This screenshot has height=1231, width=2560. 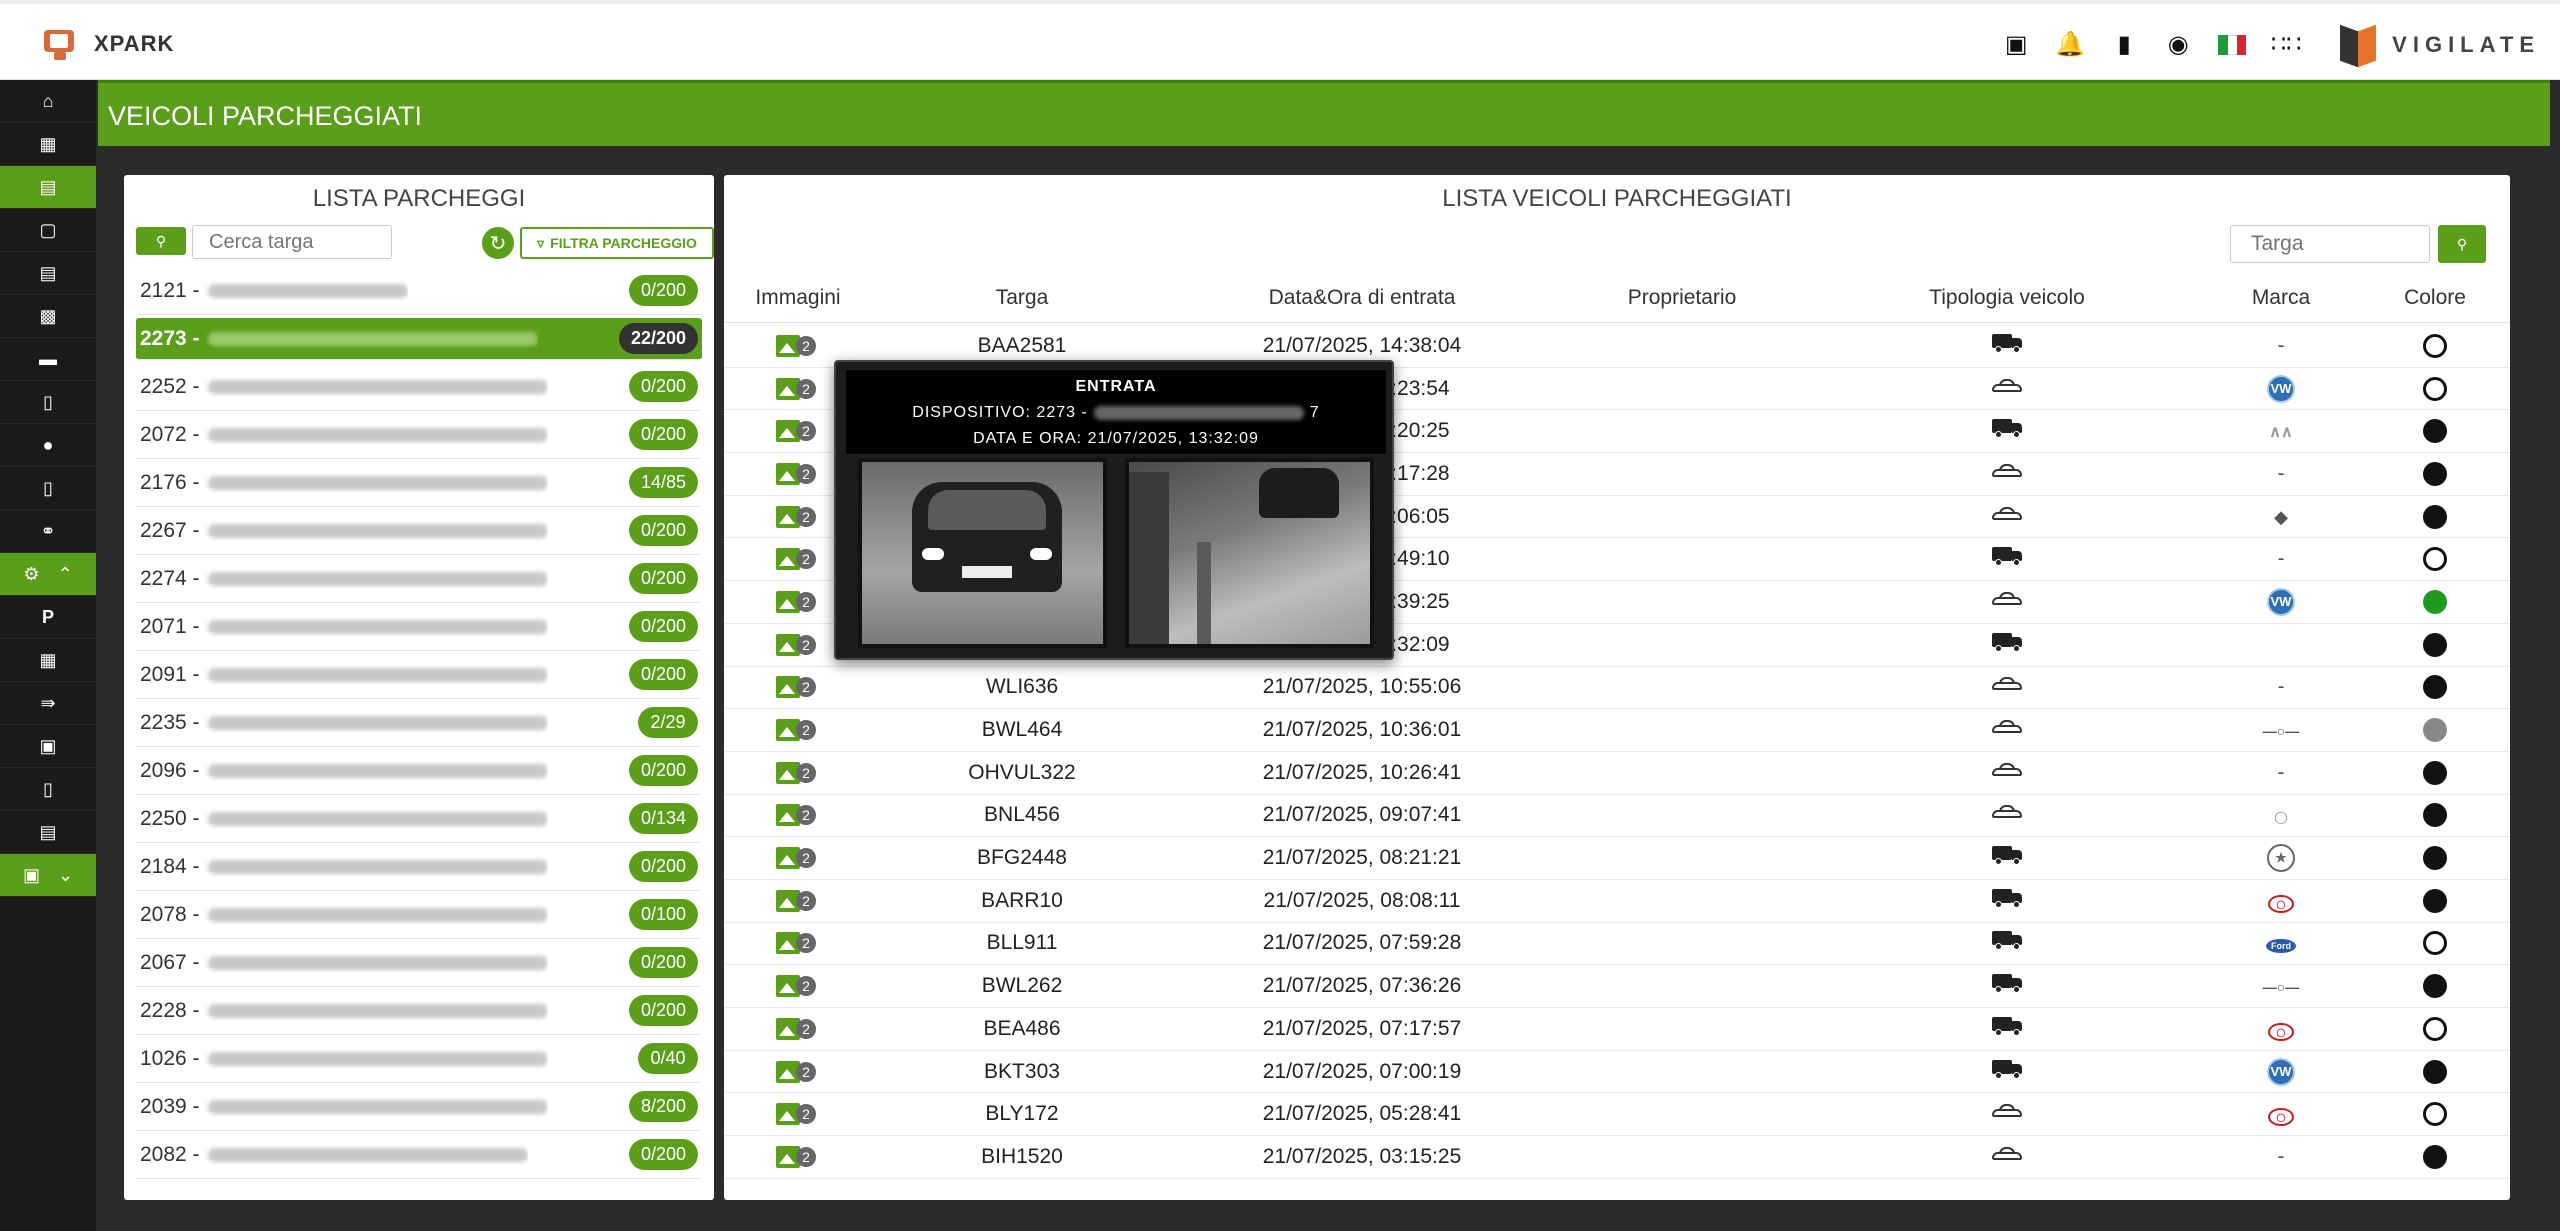 What do you see at coordinates (419, 531) in the screenshot?
I see `parking-item: 2267 - 0/200` at bounding box center [419, 531].